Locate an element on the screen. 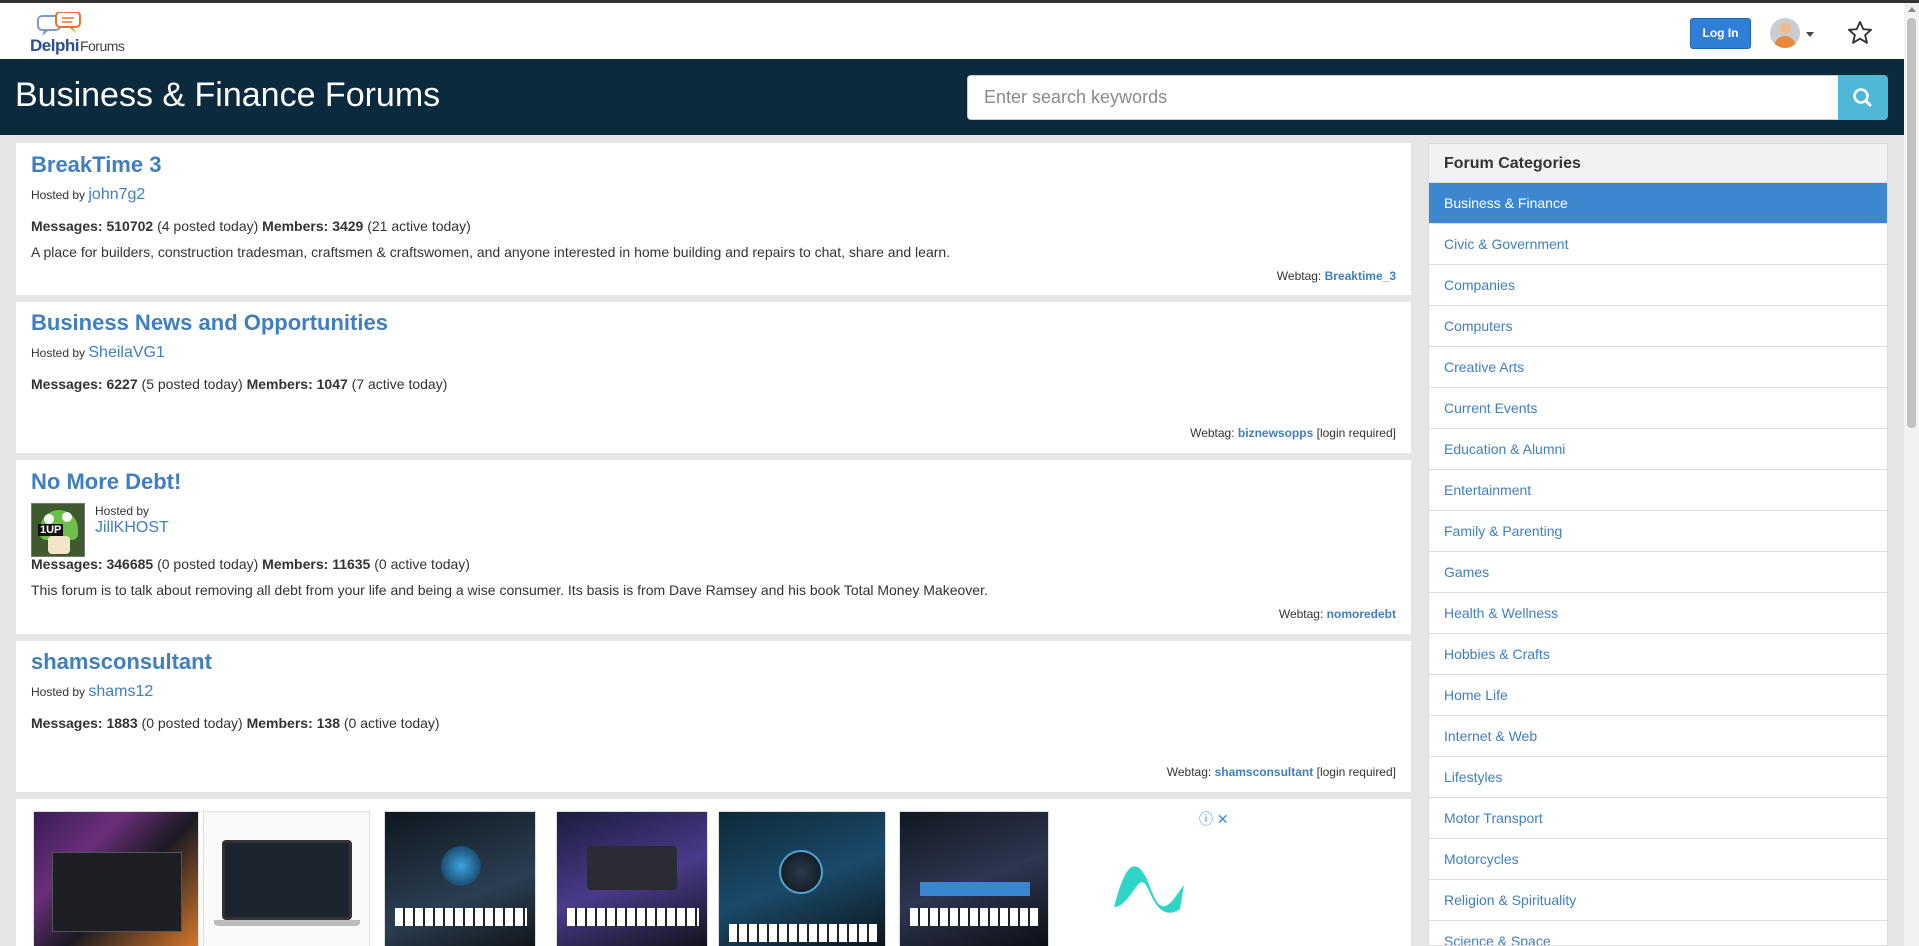  scrollbar-thumb is located at coordinates (1911, 223).